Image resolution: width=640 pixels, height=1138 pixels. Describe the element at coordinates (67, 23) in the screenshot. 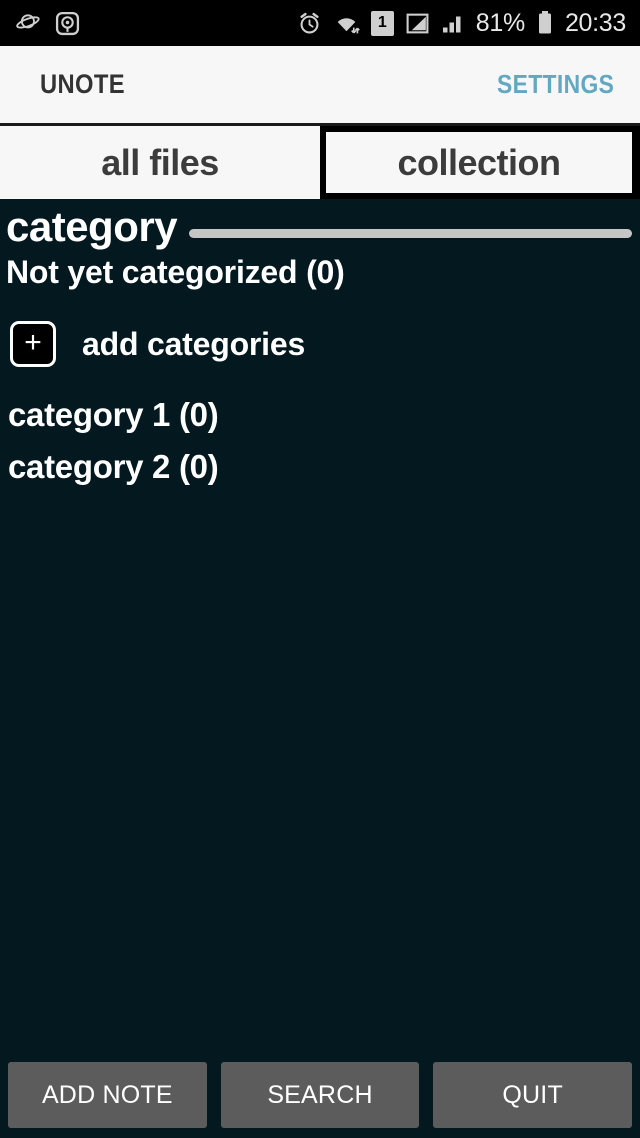

I see `disc-app-icon` at that location.